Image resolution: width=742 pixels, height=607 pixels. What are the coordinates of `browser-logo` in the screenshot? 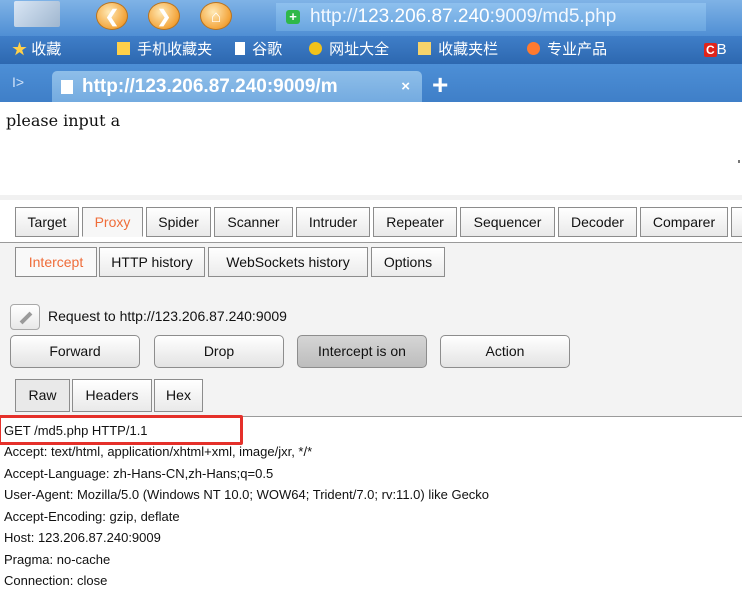 It's located at (37, 14).